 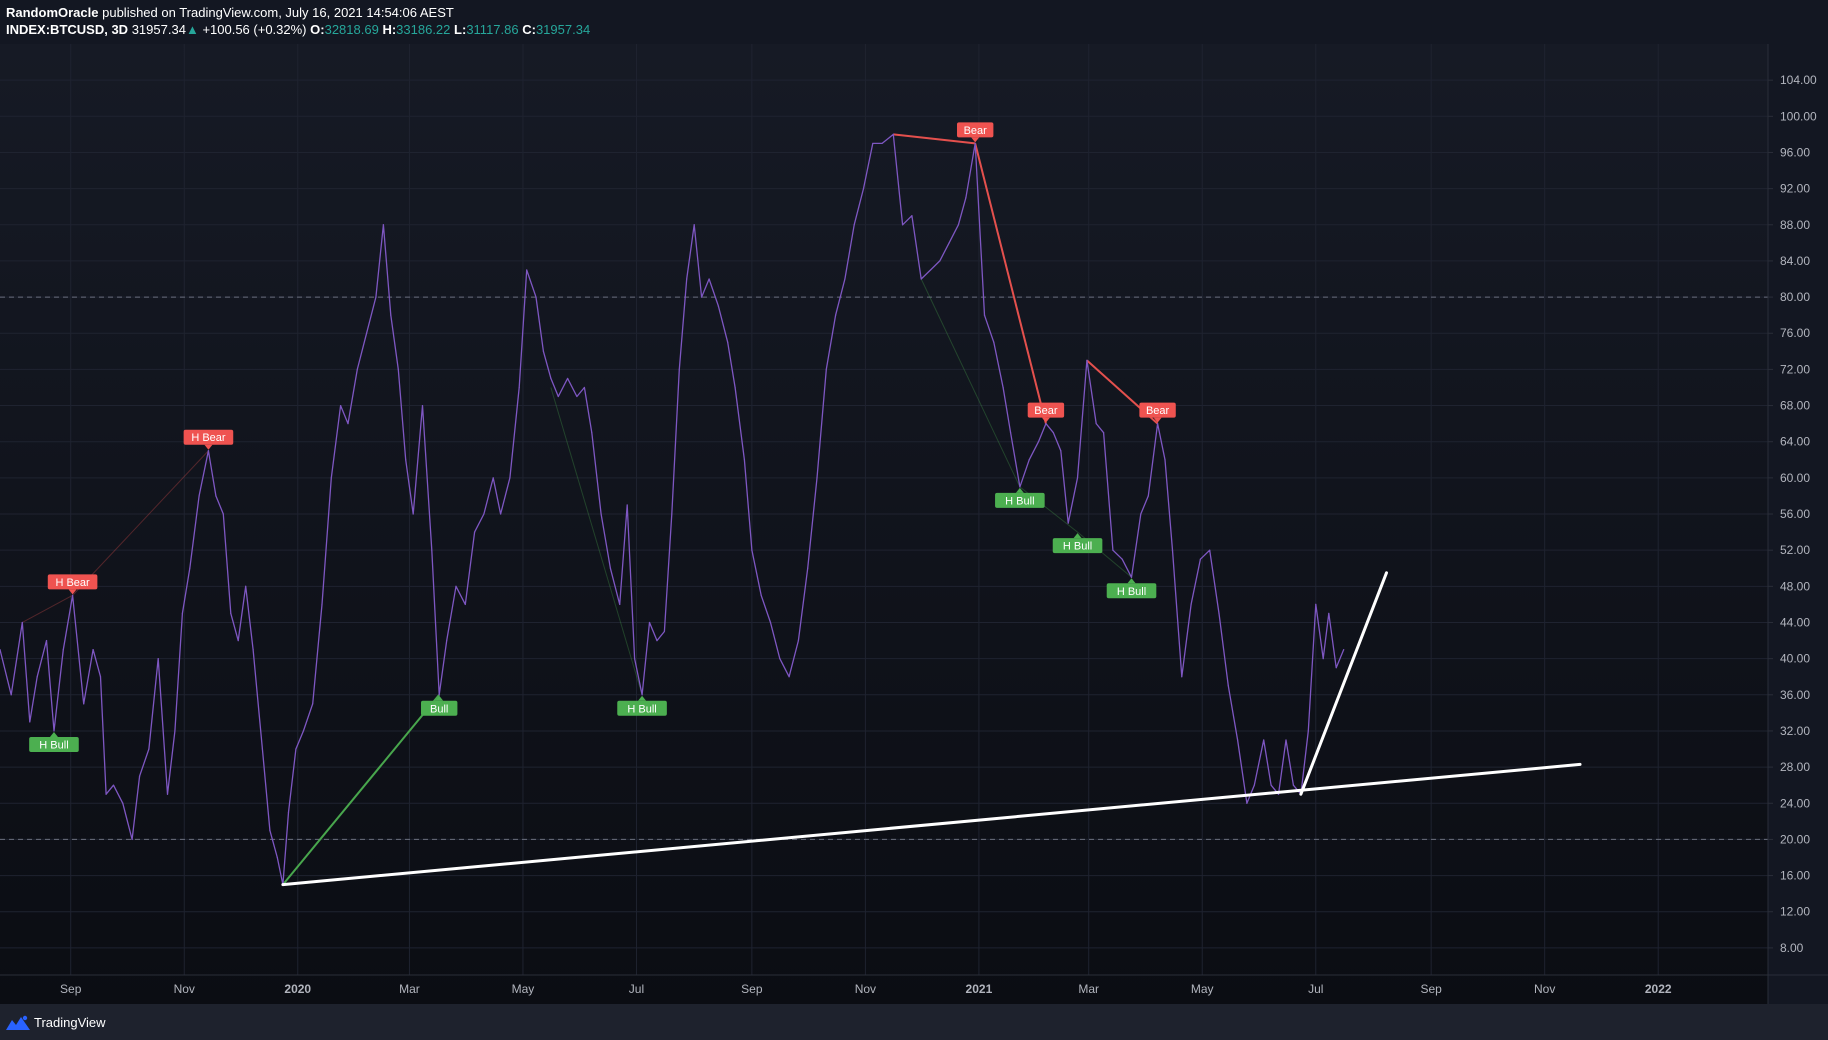 I want to click on price-tick-label: 28.00, so click(x=1795, y=767).